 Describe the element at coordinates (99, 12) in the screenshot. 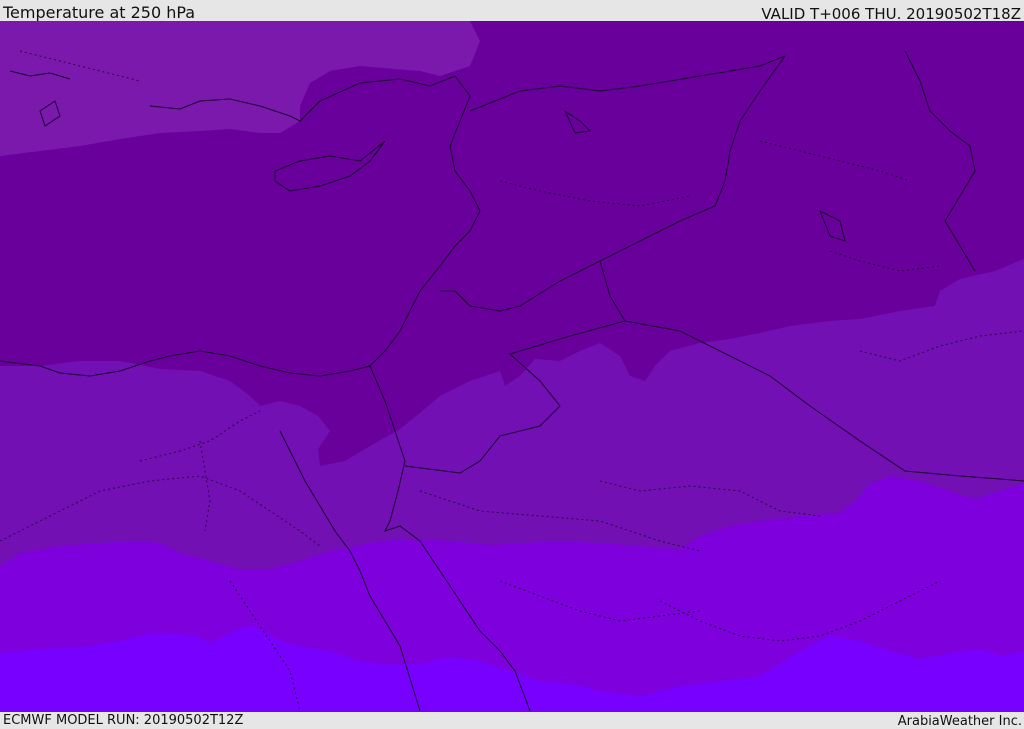

I see `map-title: Temperature at 250 hPa` at that location.